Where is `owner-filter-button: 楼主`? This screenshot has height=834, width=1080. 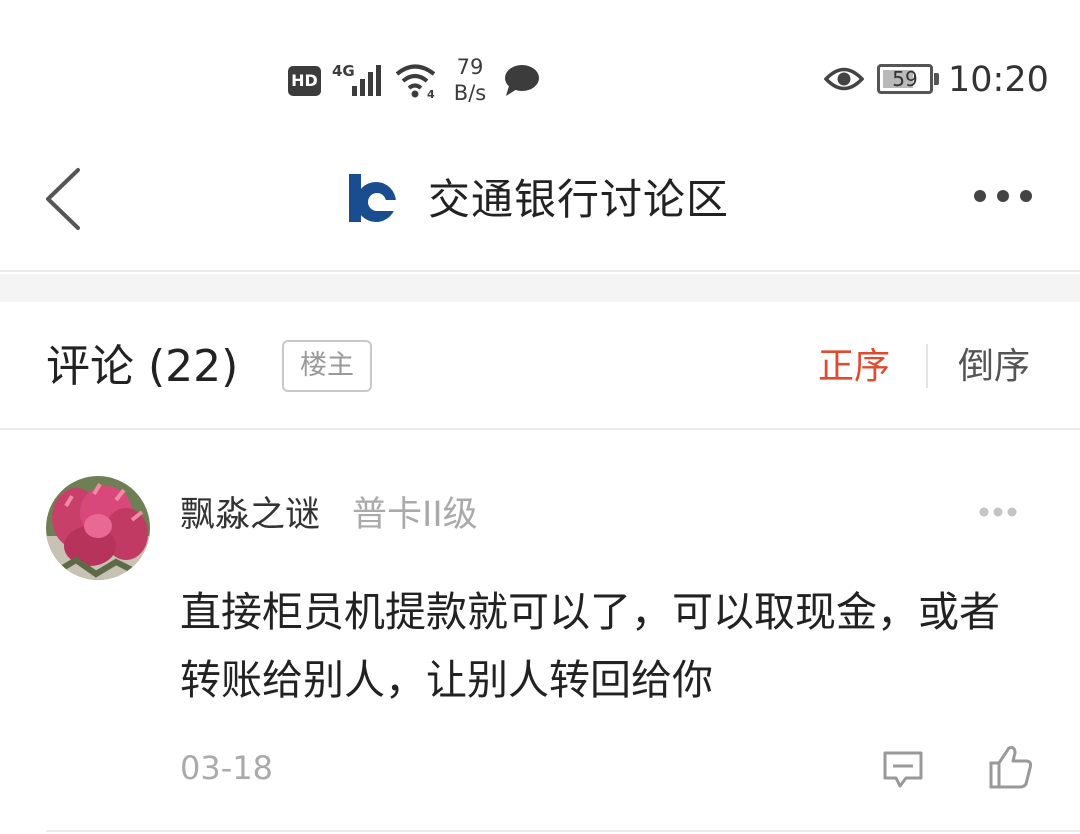 owner-filter-button: 楼主 is located at coordinates (327, 366).